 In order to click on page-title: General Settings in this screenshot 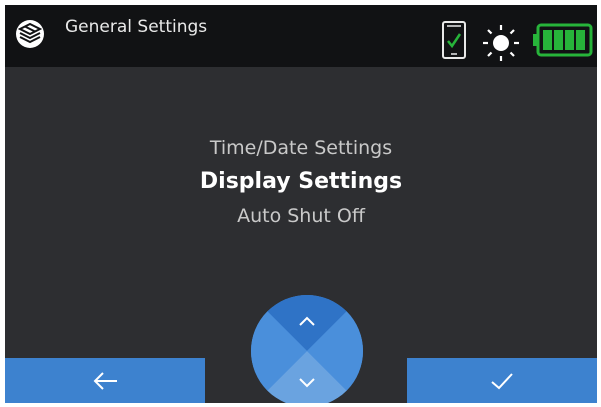, I will do `click(136, 27)`.